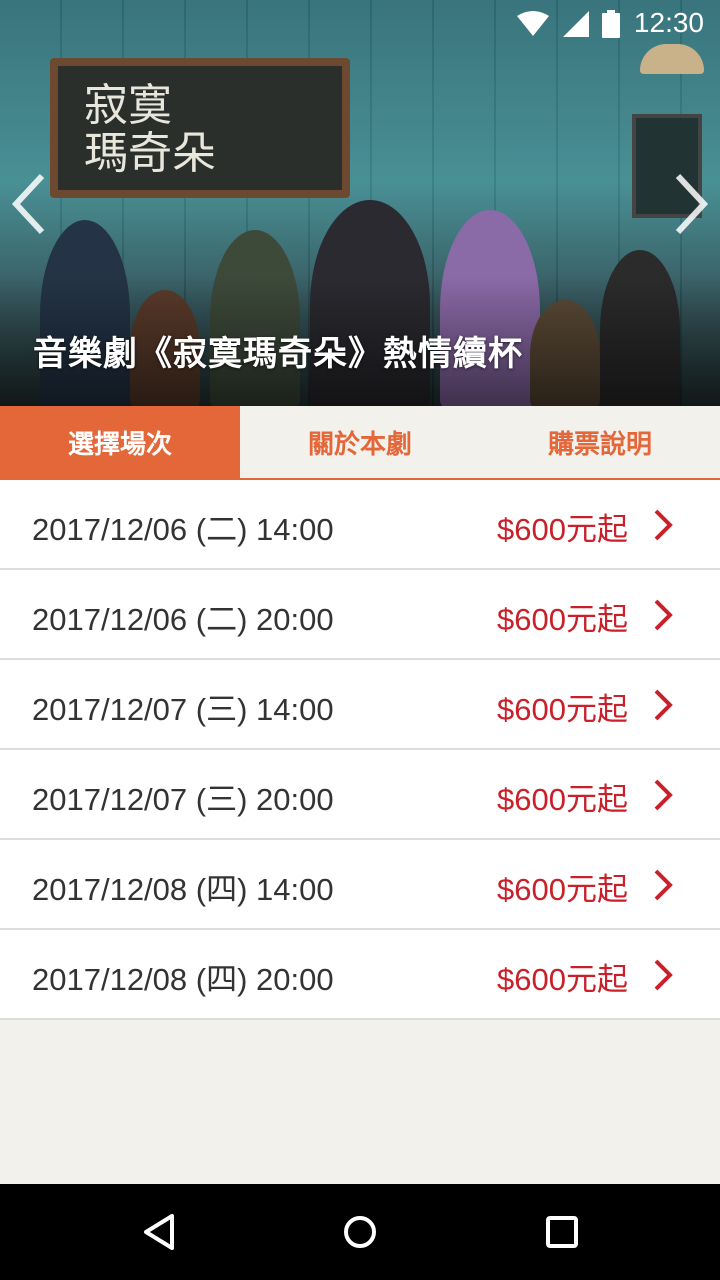 The image size is (720, 1280). What do you see at coordinates (360, 525) in the screenshot?
I see `session-row: 2017/12/06 (二) 14:00 $600元起` at bounding box center [360, 525].